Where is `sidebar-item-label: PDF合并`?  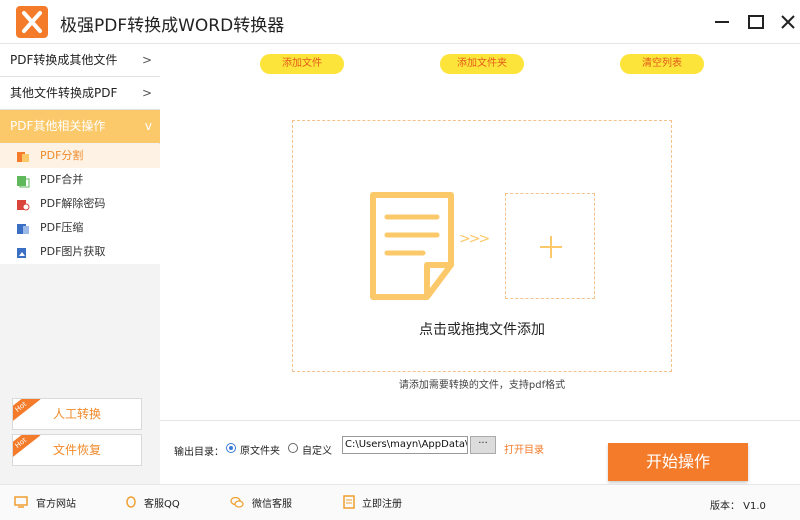 sidebar-item-label: PDF合并 is located at coordinates (62, 179).